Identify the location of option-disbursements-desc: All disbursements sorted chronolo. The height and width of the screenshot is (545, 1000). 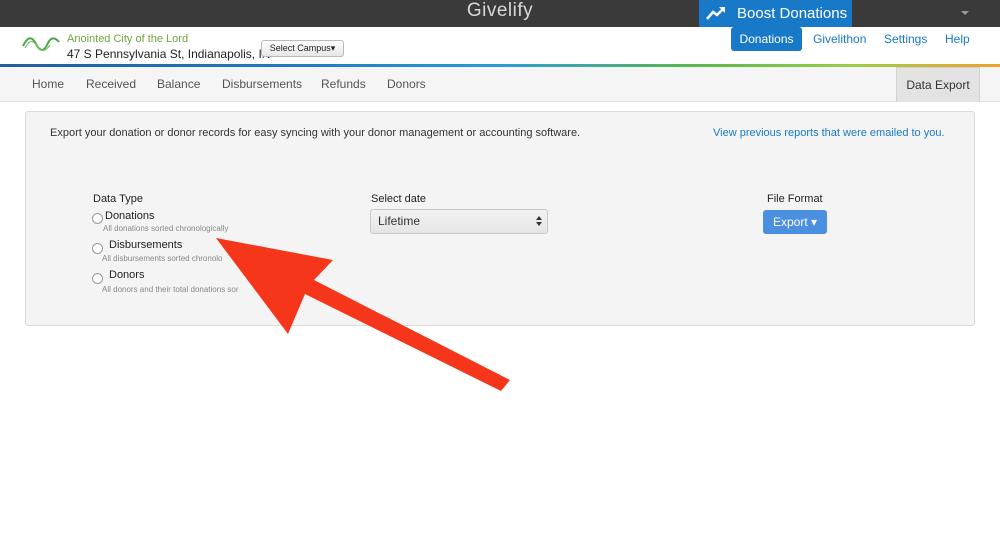
(162, 258).